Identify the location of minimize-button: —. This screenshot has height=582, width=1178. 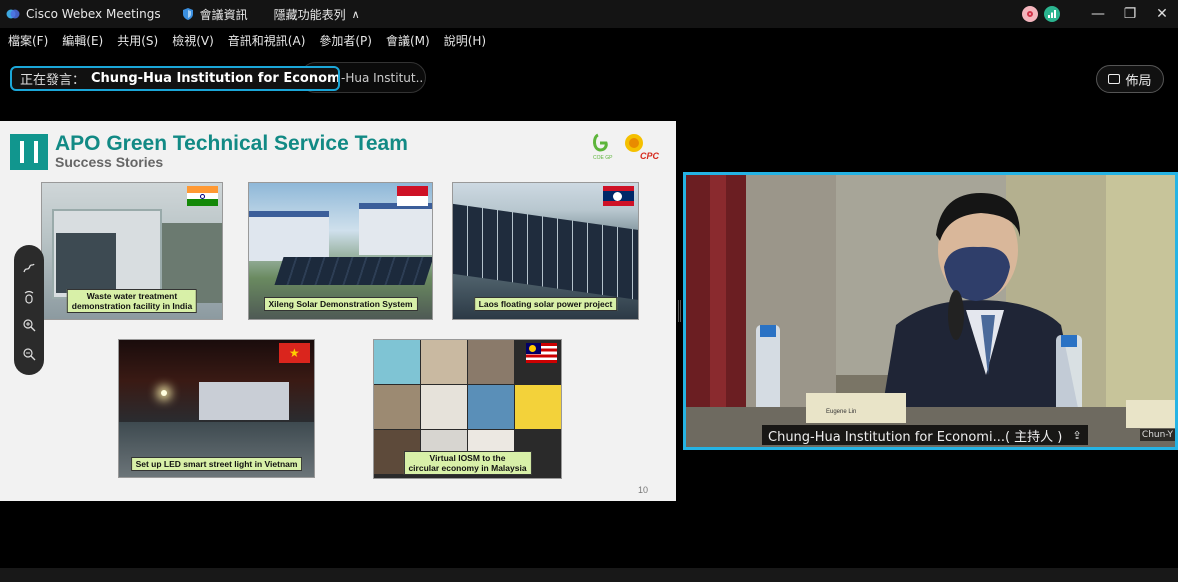
(1098, 14).